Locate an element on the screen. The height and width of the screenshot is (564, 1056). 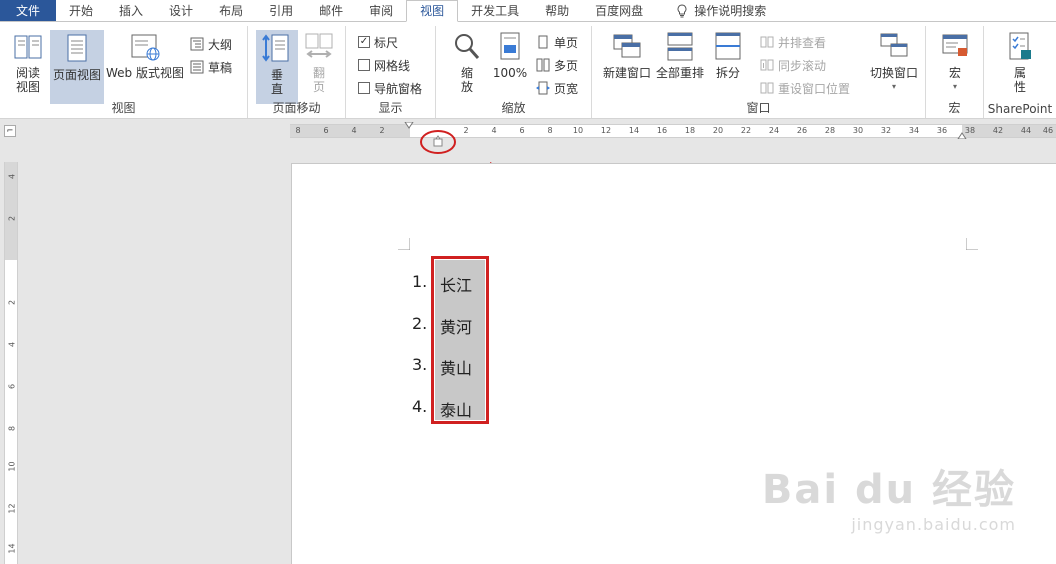
tab-mailings: 邮件 is located at coordinates (331, 11).